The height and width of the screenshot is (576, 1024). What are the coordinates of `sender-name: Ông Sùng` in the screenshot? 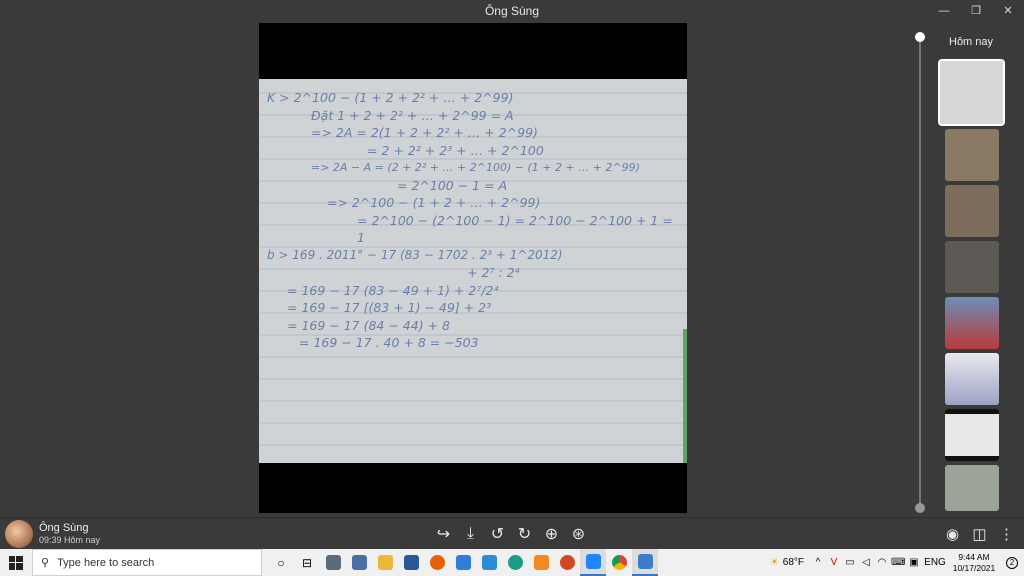 It's located at (64, 528).